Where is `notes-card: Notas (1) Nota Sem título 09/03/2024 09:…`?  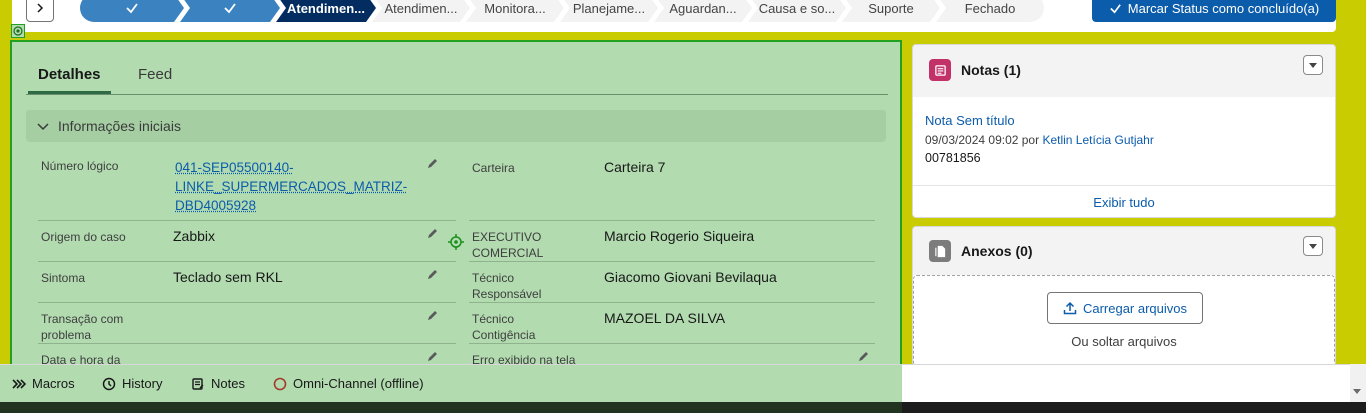
notes-card: Notas (1) Nota Sem título 09/03/2024 09:… is located at coordinates (1124, 131).